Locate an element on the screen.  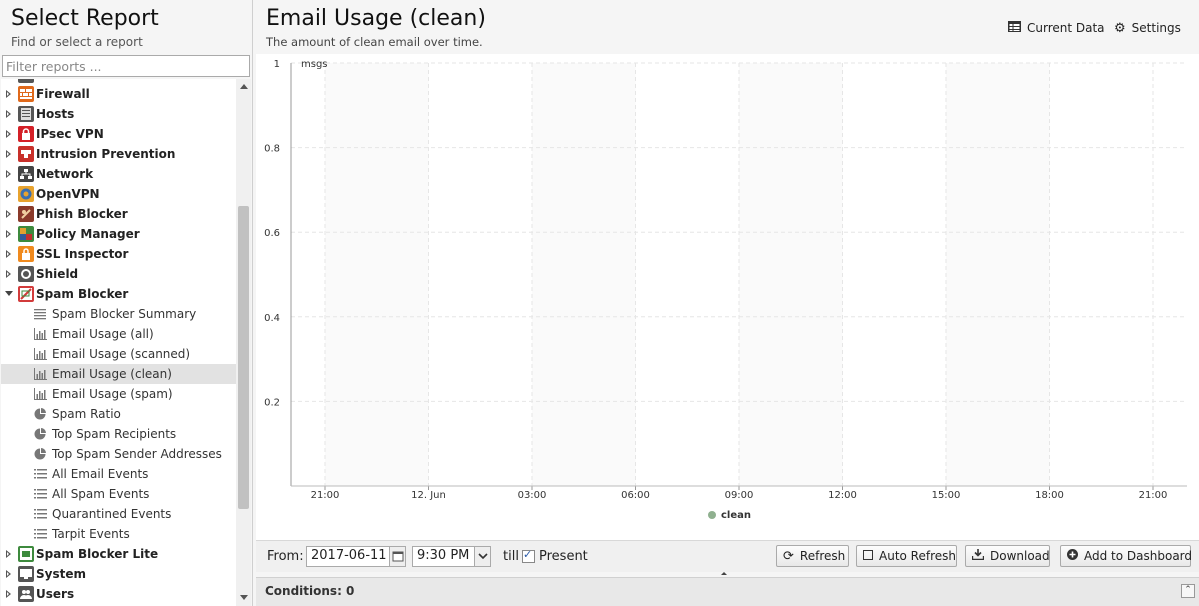
from-time-select: 9:30 PM is located at coordinates (451, 556).